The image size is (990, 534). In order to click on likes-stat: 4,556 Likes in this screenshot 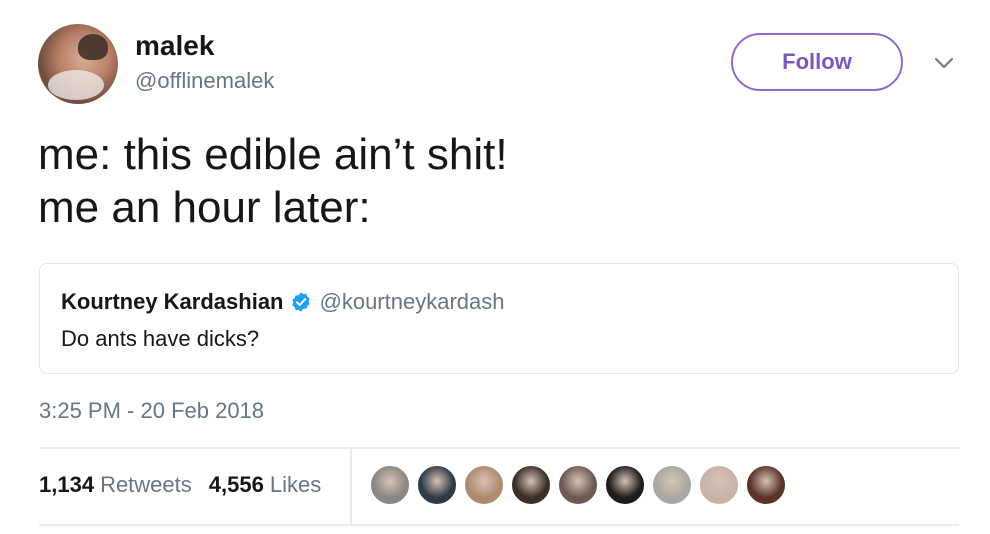, I will do `click(265, 485)`.